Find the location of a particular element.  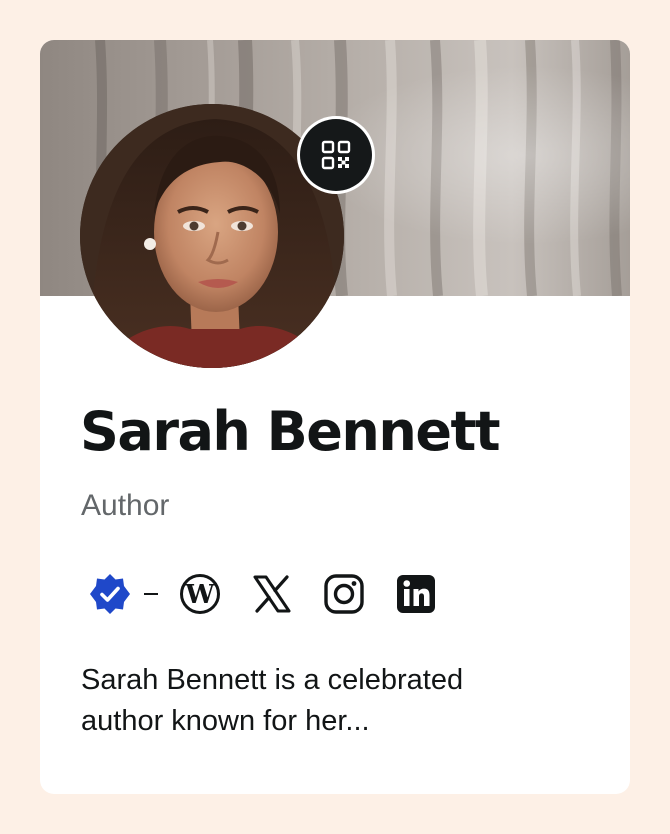

x-icon is located at coordinates (272, 594).